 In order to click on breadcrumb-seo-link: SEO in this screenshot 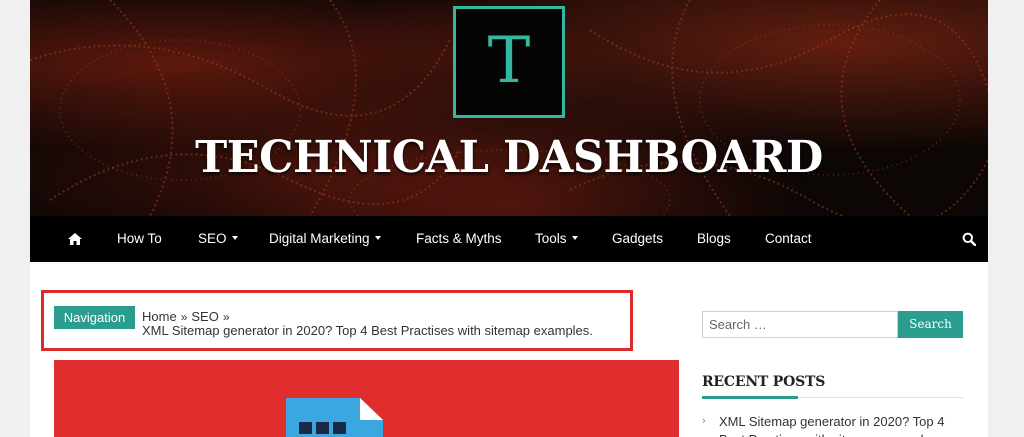, I will do `click(204, 316)`.